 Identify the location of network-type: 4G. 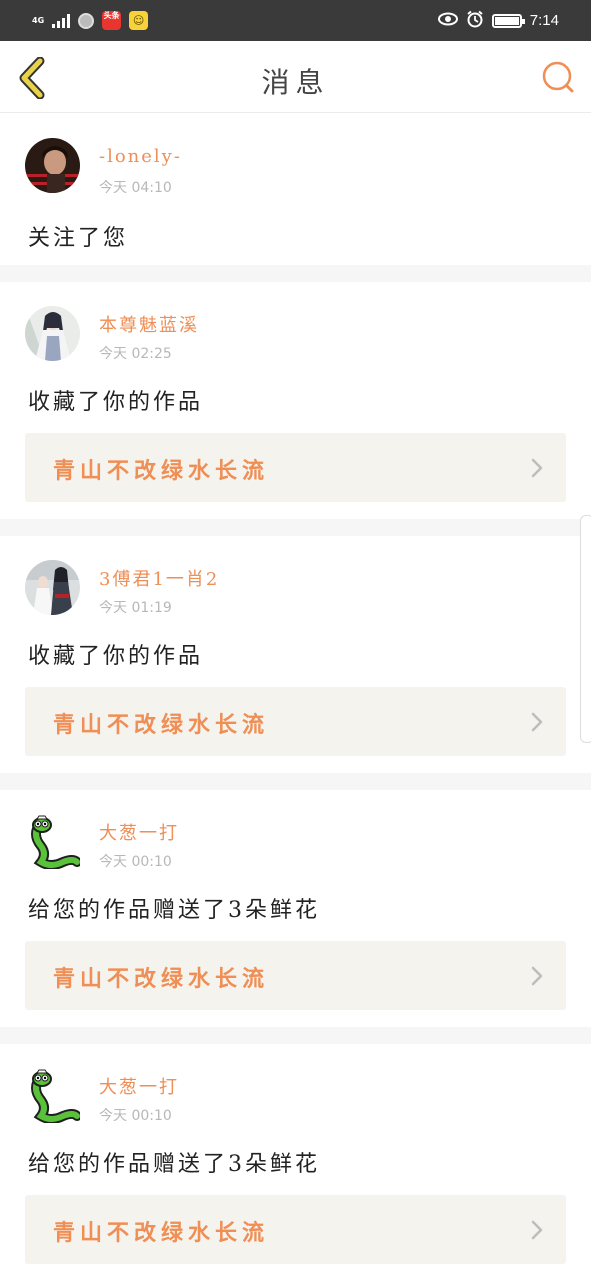
(38, 20).